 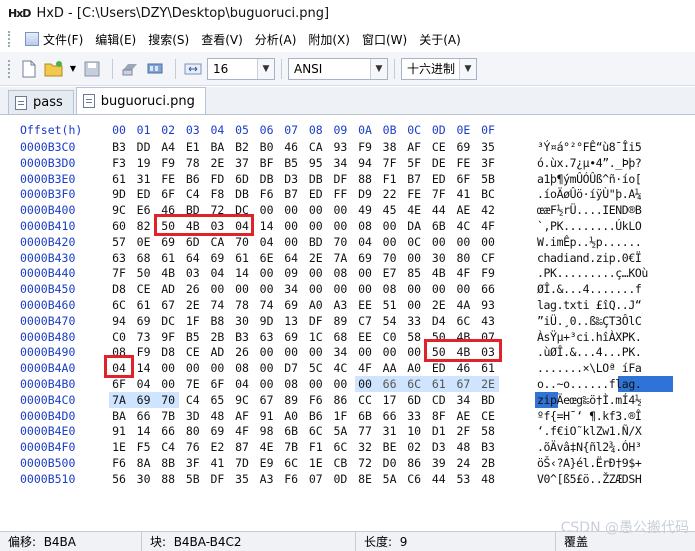 I want to click on hex-byte: 1C, so click(x=316, y=337).